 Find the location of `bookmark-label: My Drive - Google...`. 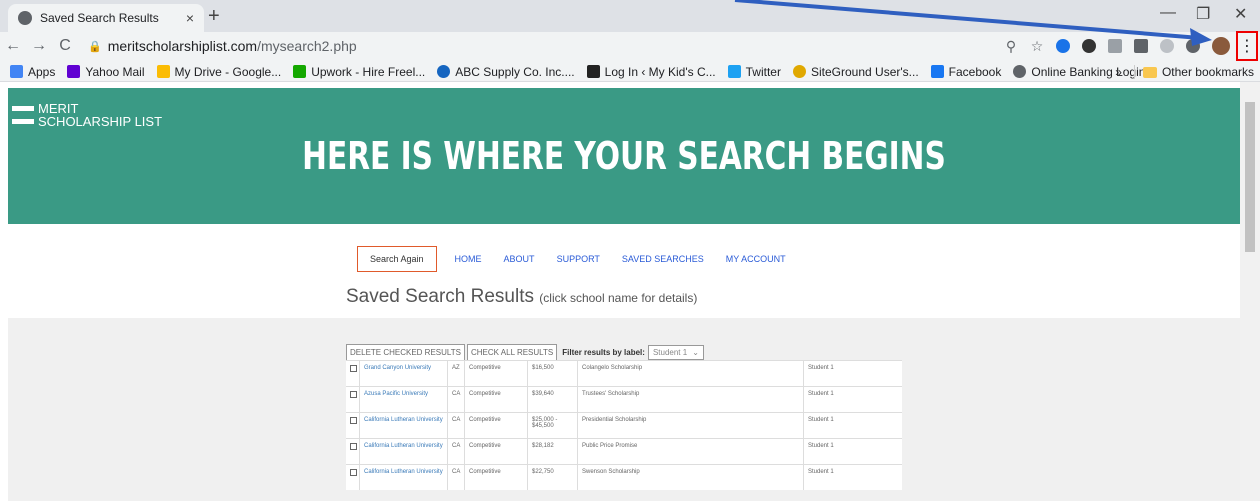

bookmark-label: My Drive - Google... is located at coordinates (228, 71).